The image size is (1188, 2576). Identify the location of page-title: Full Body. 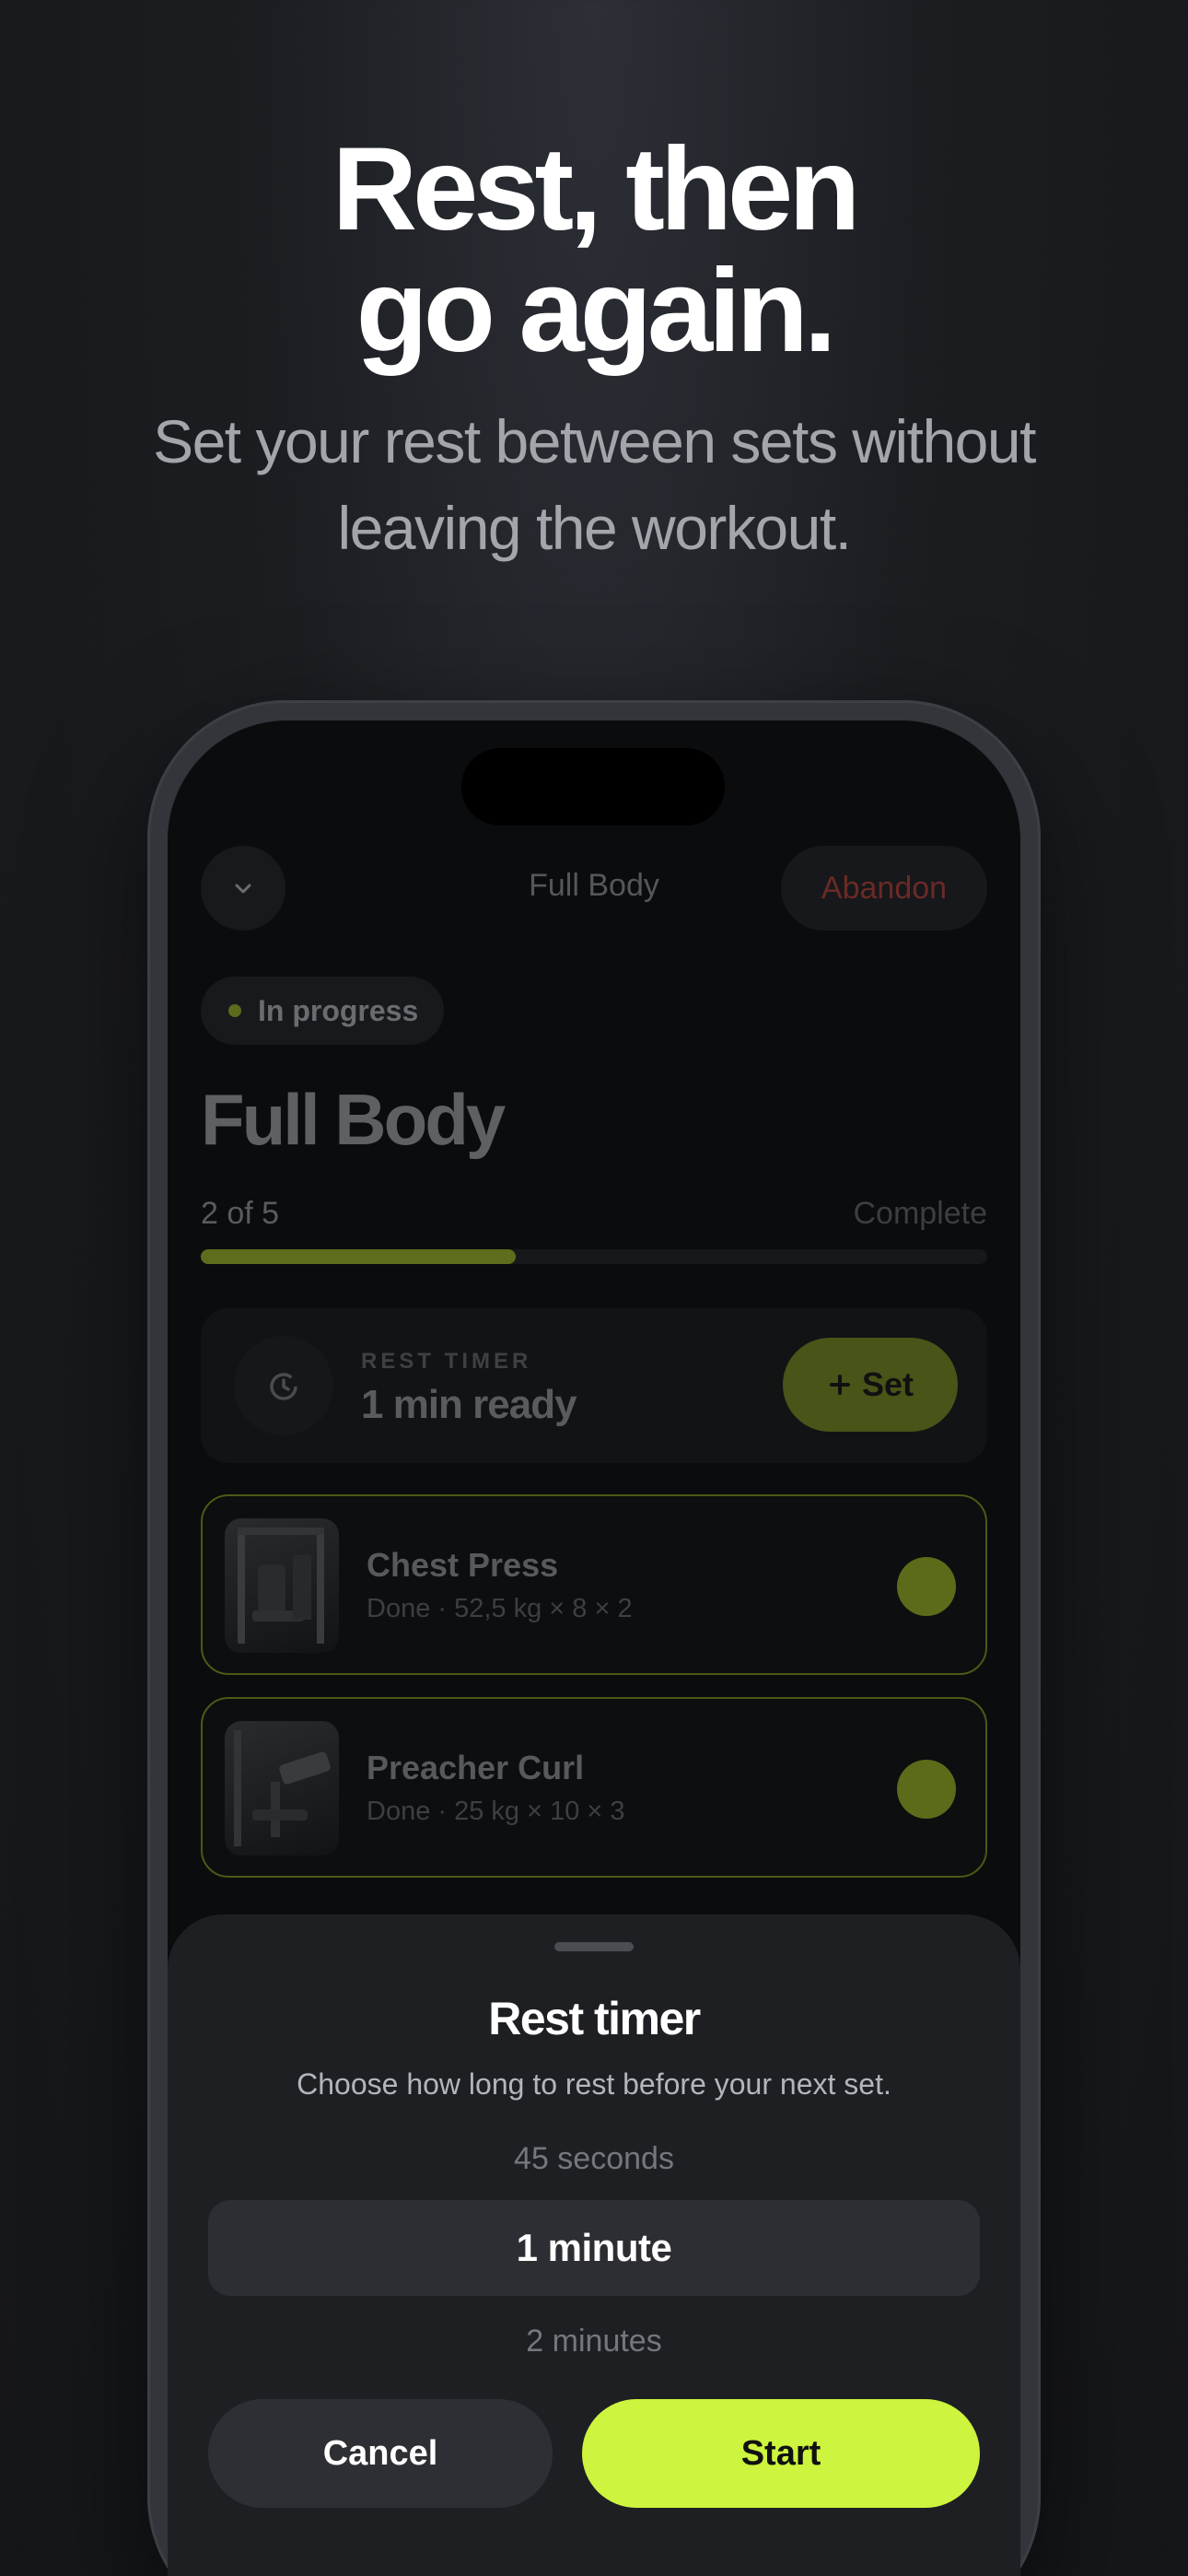
(353, 1119).